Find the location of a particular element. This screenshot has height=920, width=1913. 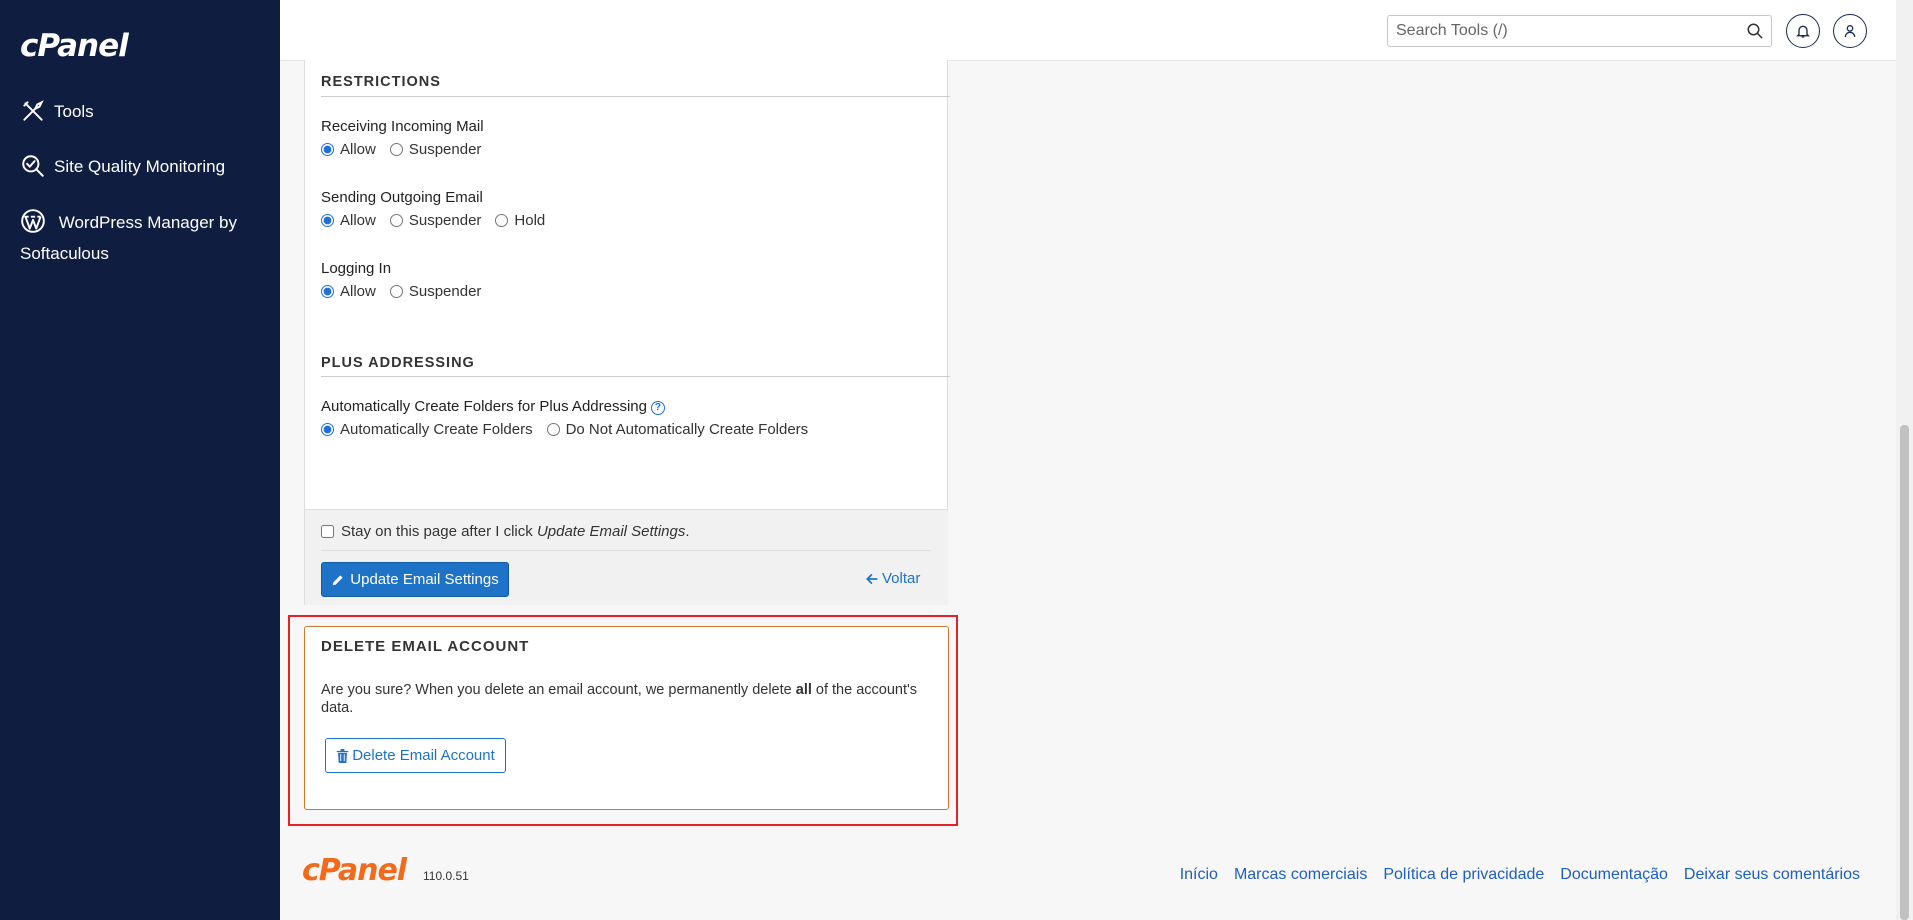

sidebar-item-wordpress: WordPress Manager by Softaculous is located at coordinates (145, 237).